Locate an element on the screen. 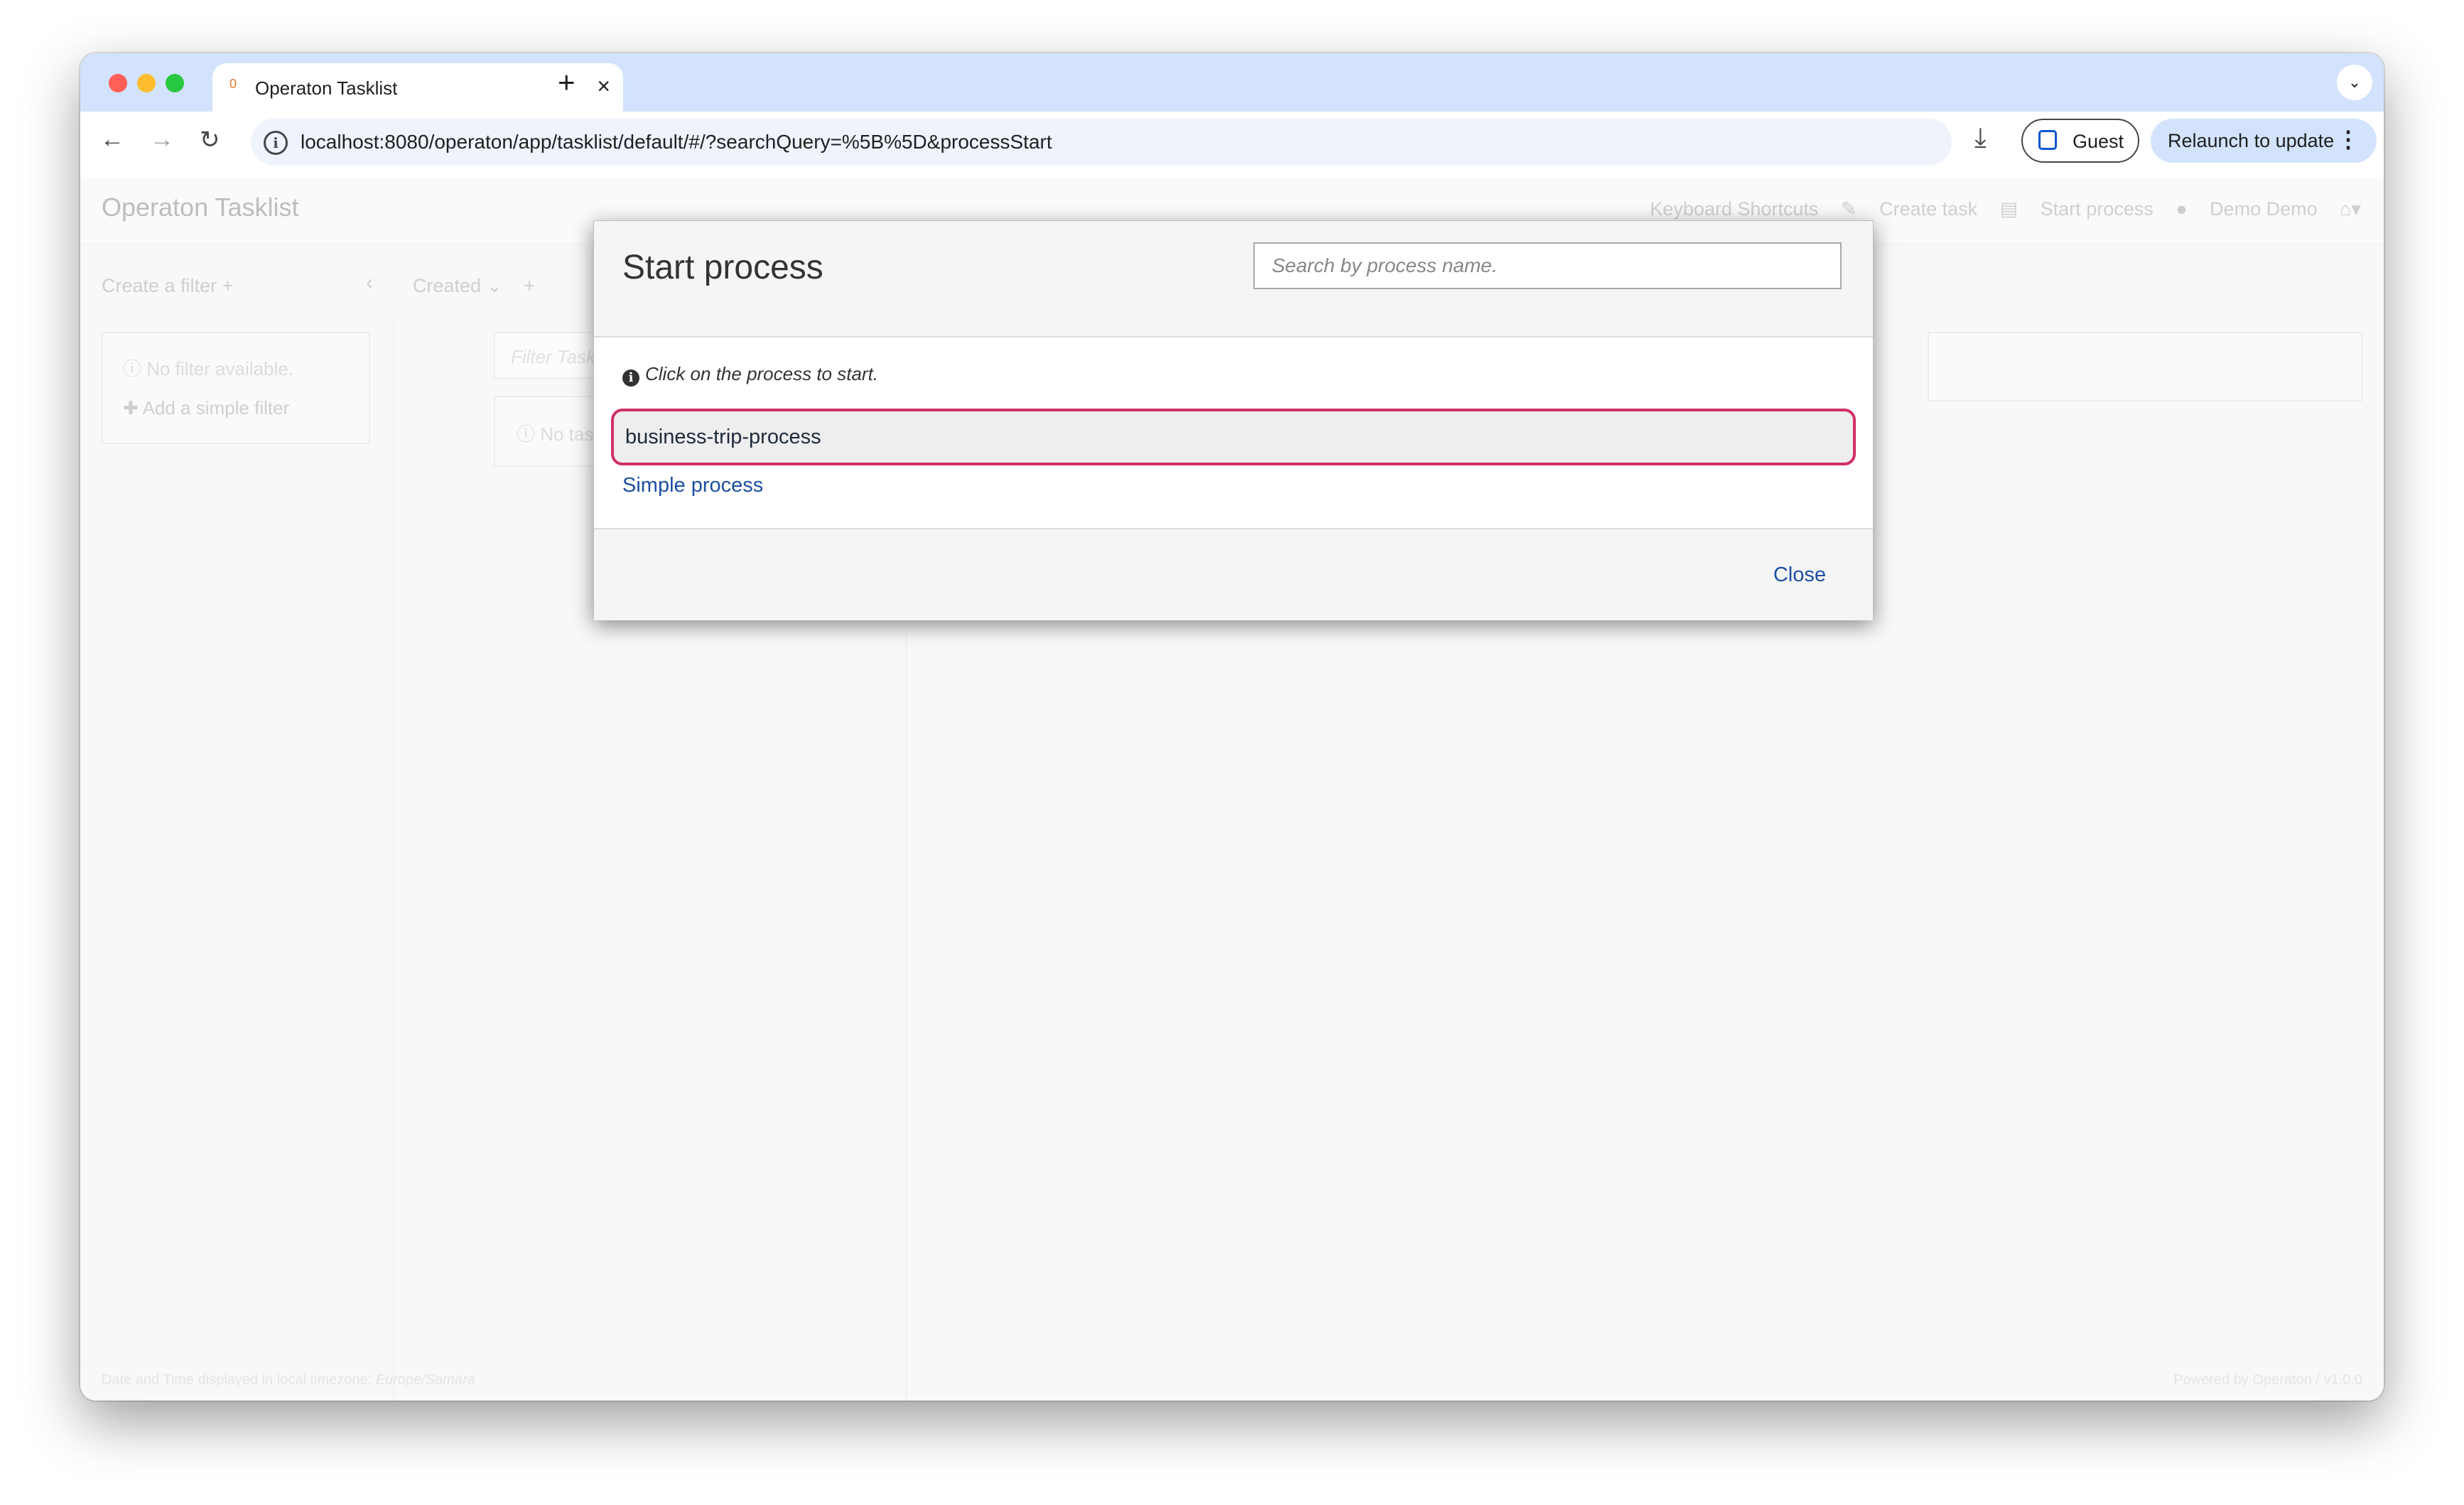  reload-icon: ↻ is located at coordinates (210, 140).